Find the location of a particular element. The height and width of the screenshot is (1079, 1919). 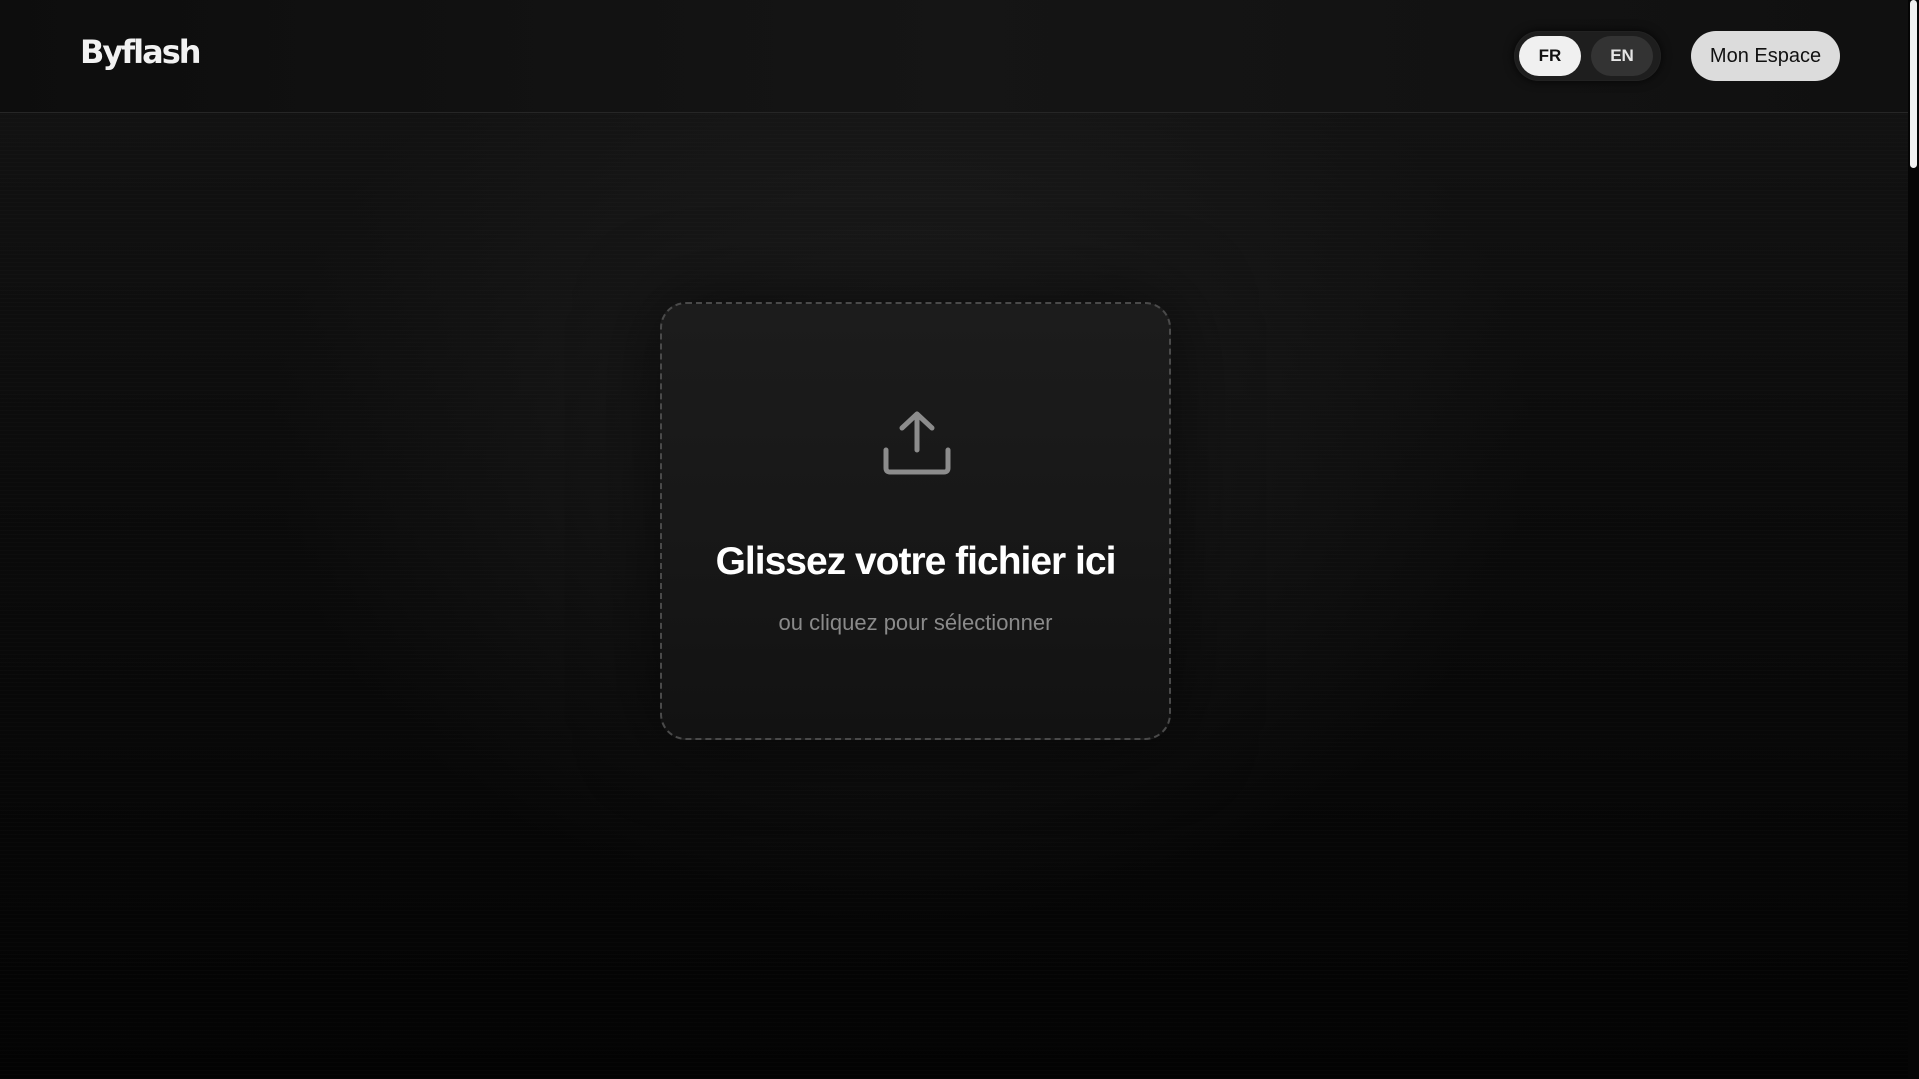

upload-icon is located at coordinates (917, 443).